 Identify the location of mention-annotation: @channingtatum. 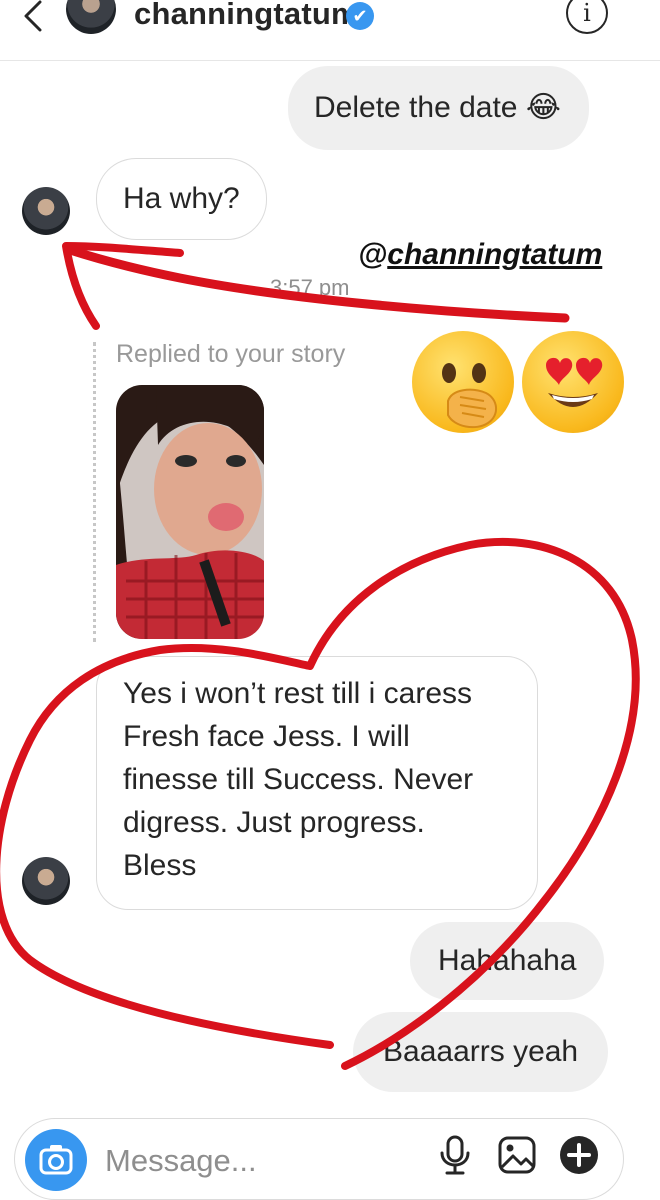
(480, 255).